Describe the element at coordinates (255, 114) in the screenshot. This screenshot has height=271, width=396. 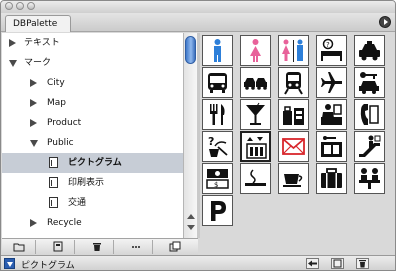
I see `bar-icon` at that location.